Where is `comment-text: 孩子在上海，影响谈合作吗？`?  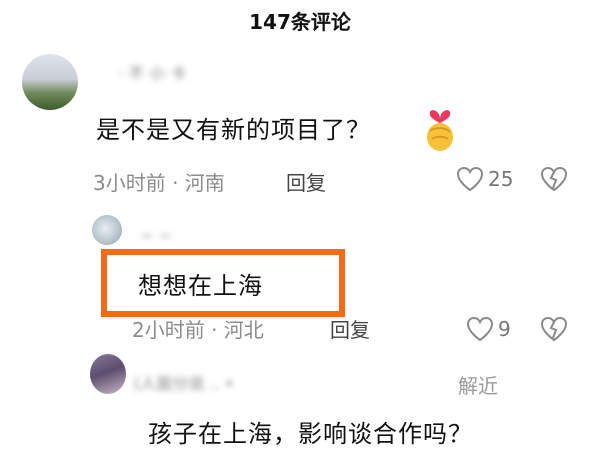
comment-text: 孩子在上海，影响谈合作吗？ is located at coordinates (310, 434).